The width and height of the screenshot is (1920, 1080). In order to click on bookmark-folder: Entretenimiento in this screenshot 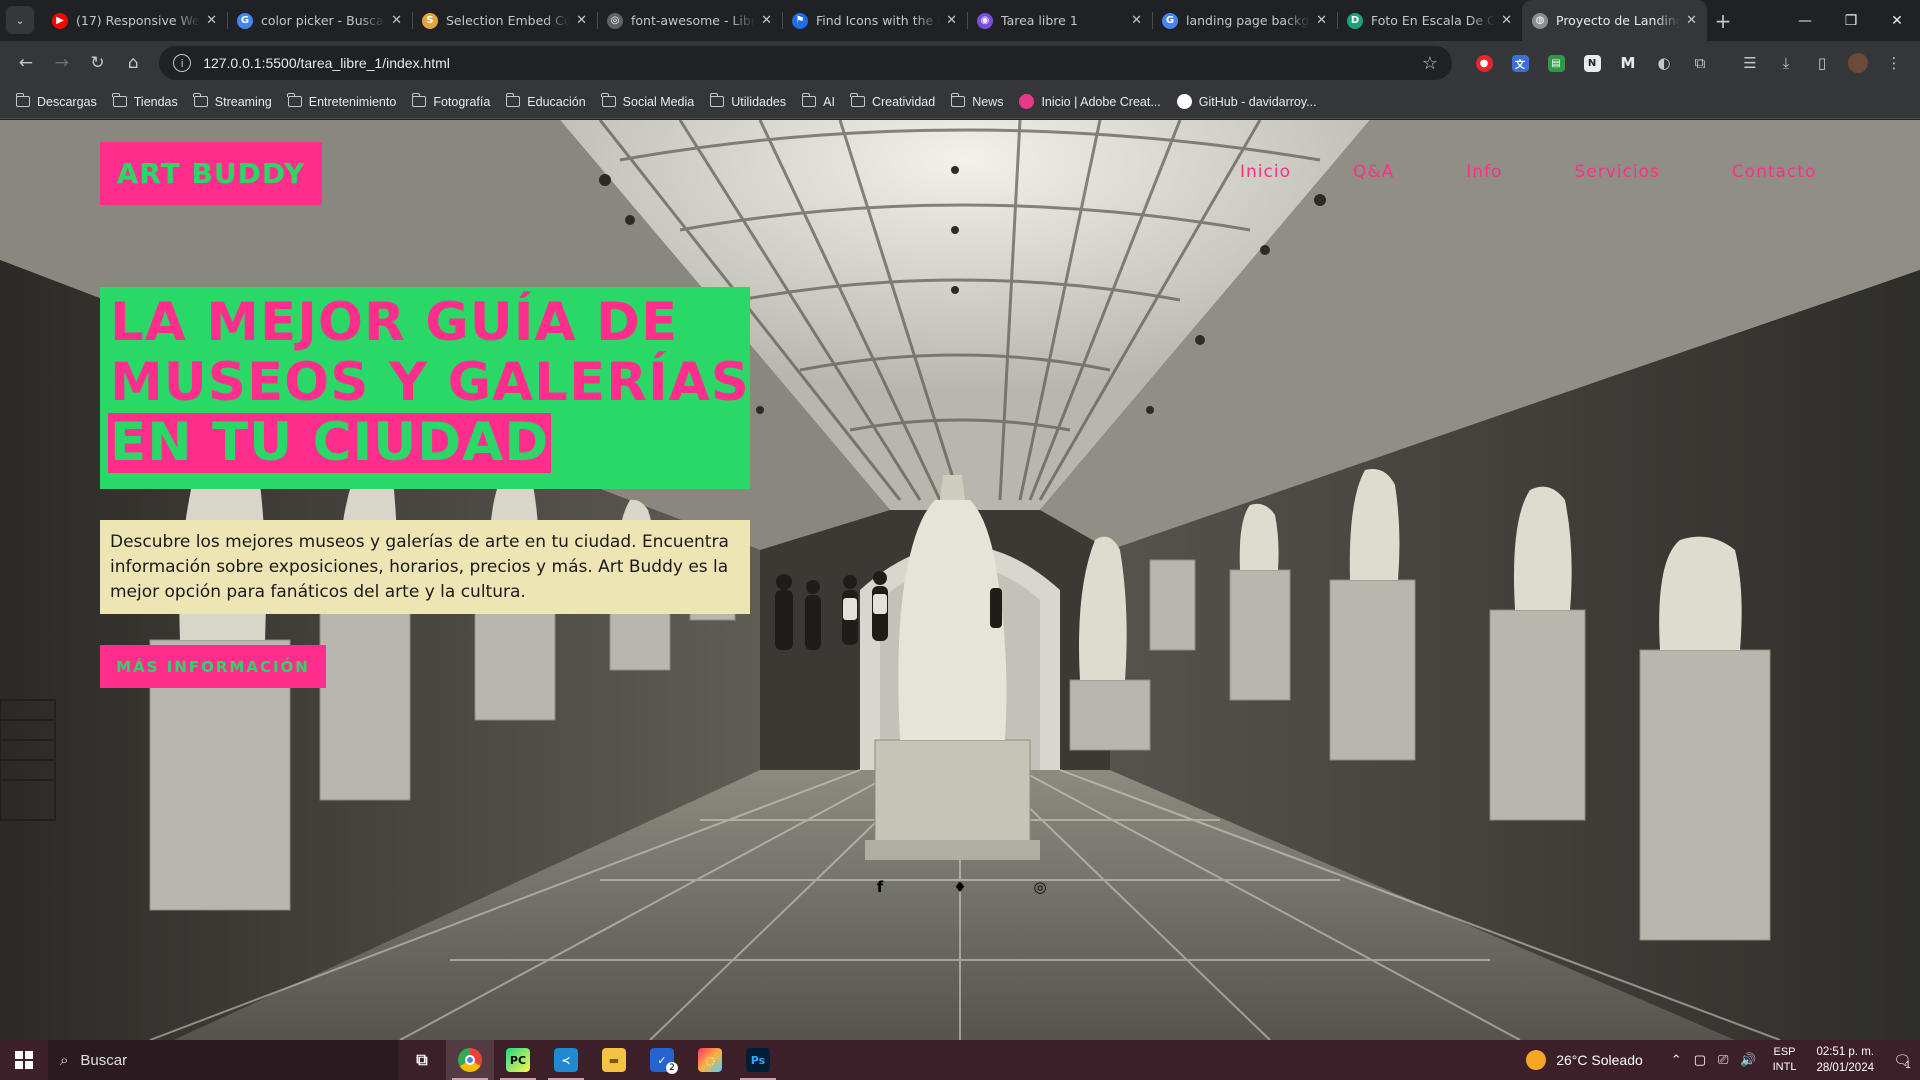, I will do `click(342, 102)`.